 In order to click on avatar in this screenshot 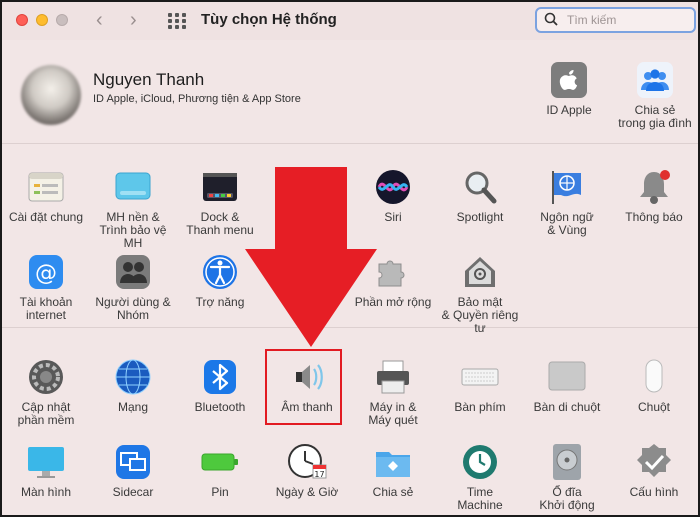, I will do `click(51, 95)`.